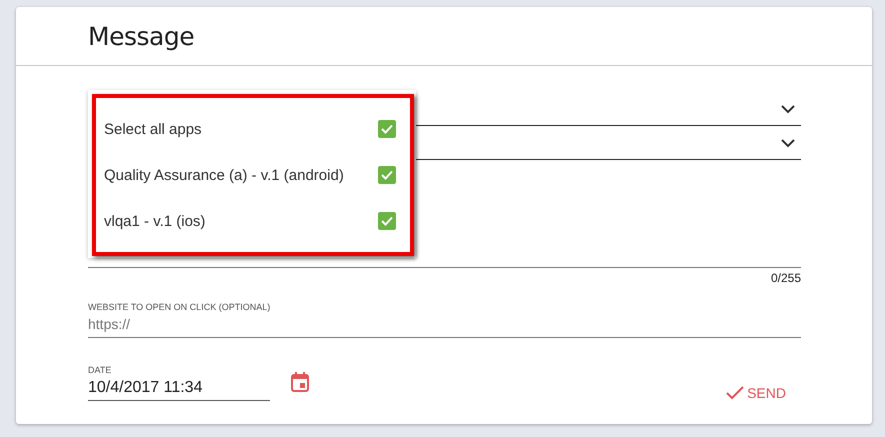 The height and width of the screenshot is (437, 885). What do you see at coordinates (756, 393) in the screenshot?
I see `send-button: SEND` at bounding box center [756, 393].